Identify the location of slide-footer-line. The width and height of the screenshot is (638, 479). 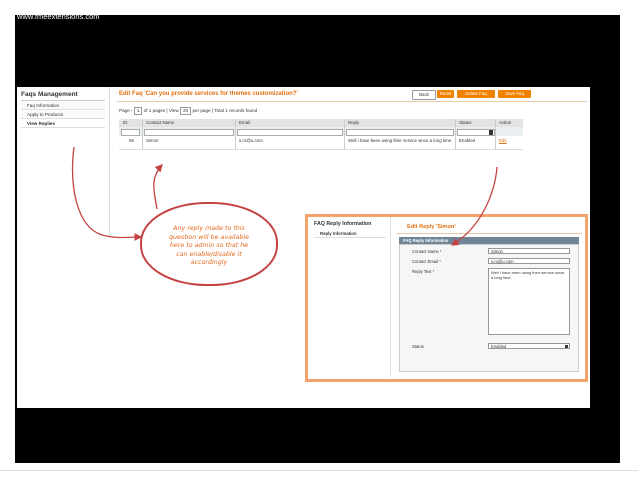
(319, 470).